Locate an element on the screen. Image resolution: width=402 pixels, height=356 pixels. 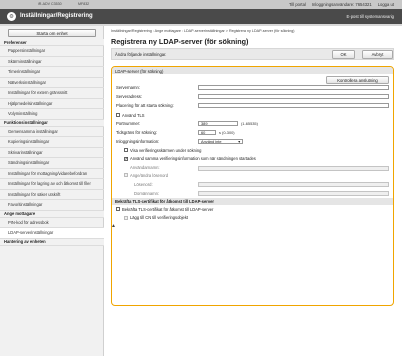
sidebar-item-label: Ange mottagare is located at coordinates (20, 213).